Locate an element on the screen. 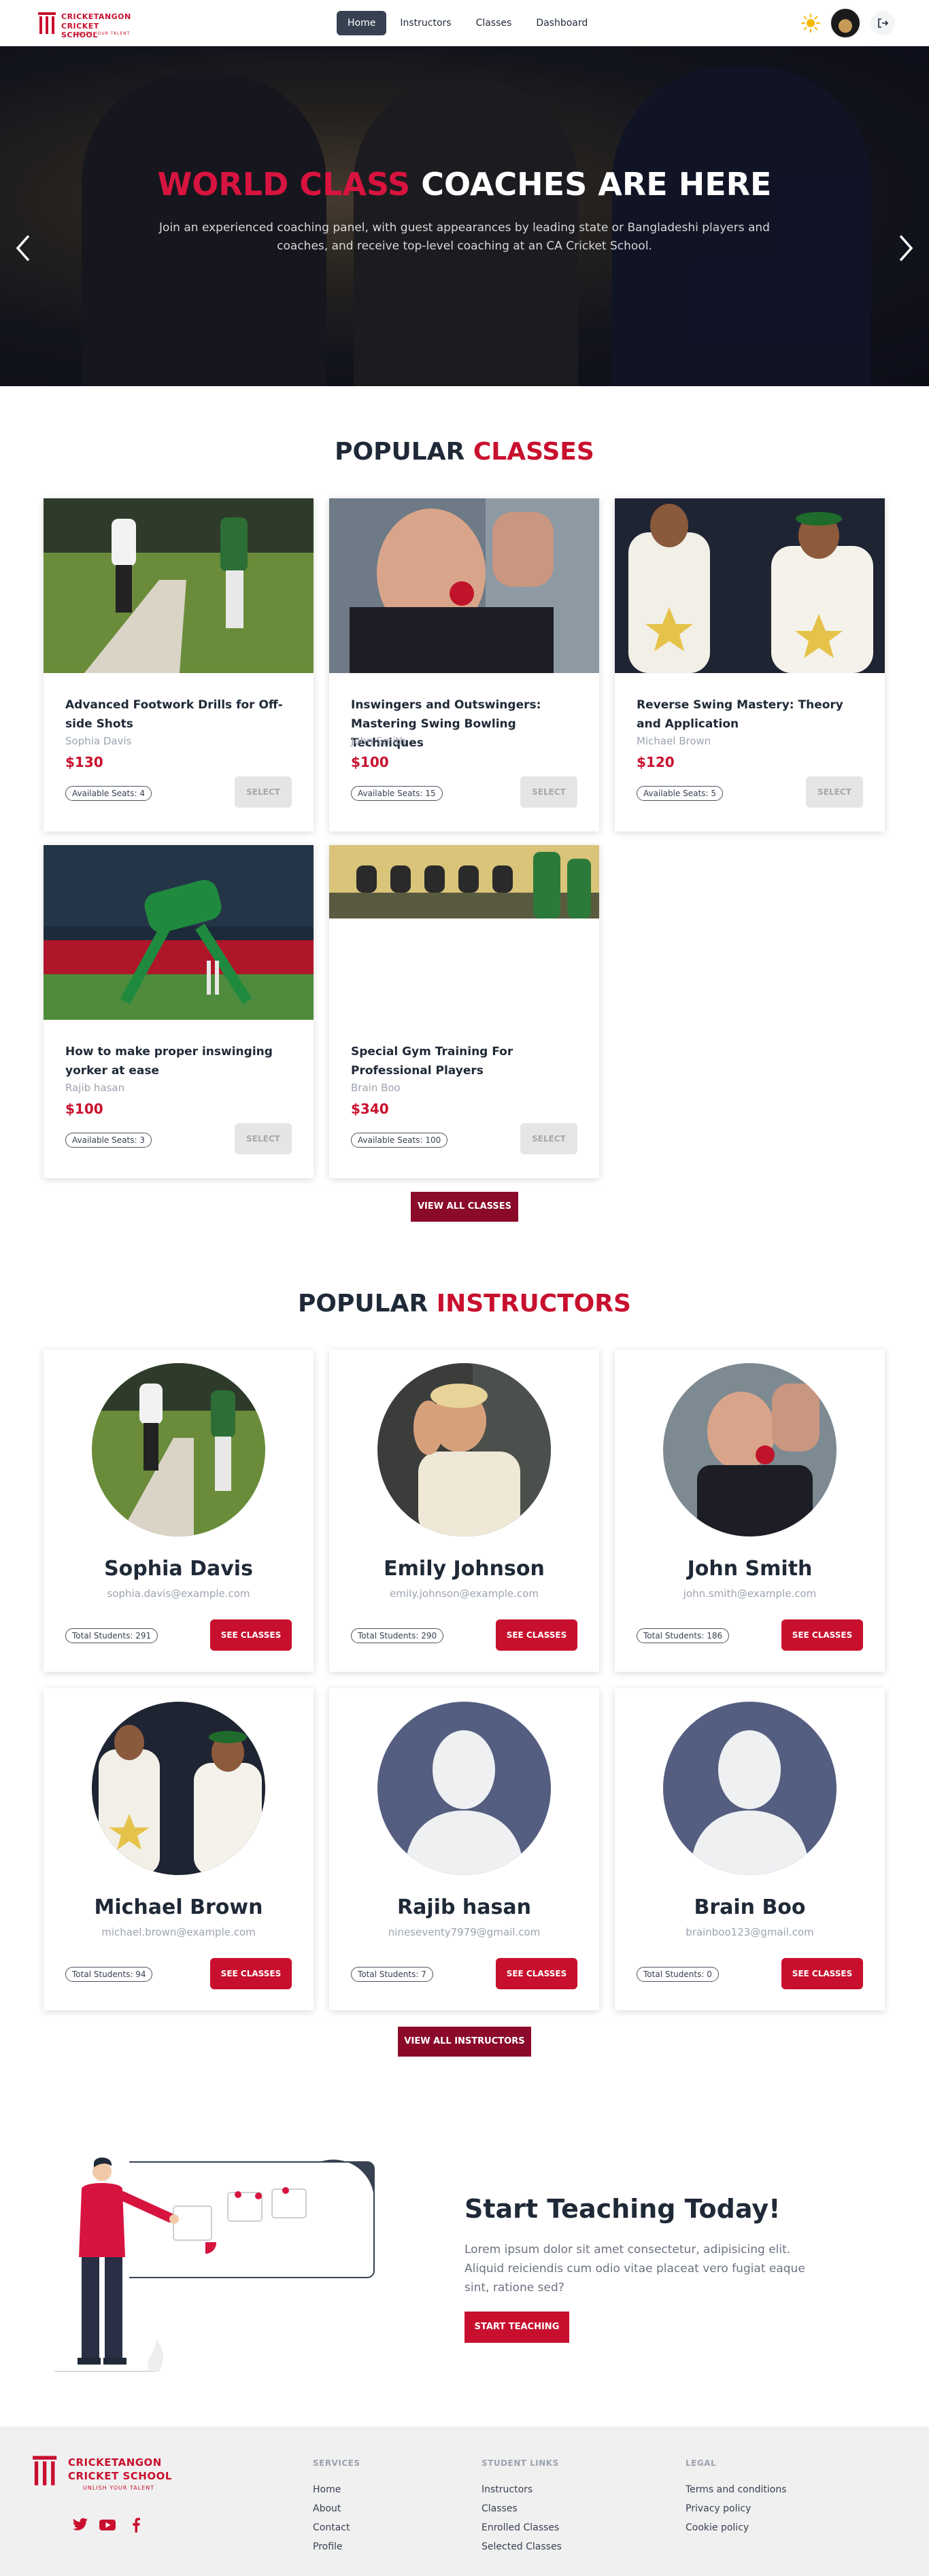 This screenshot has width=929, height=2576. class-instructor: Michael Brown is located at coordinates (674, 741).